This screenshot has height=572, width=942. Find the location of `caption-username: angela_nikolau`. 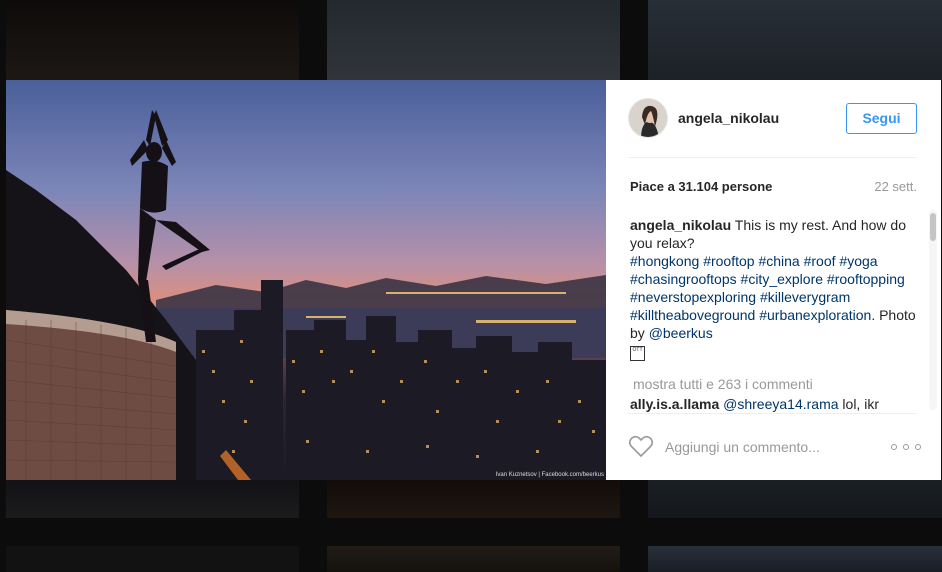

caption-username: angela_nikolau is located at coordinates (680, 225).